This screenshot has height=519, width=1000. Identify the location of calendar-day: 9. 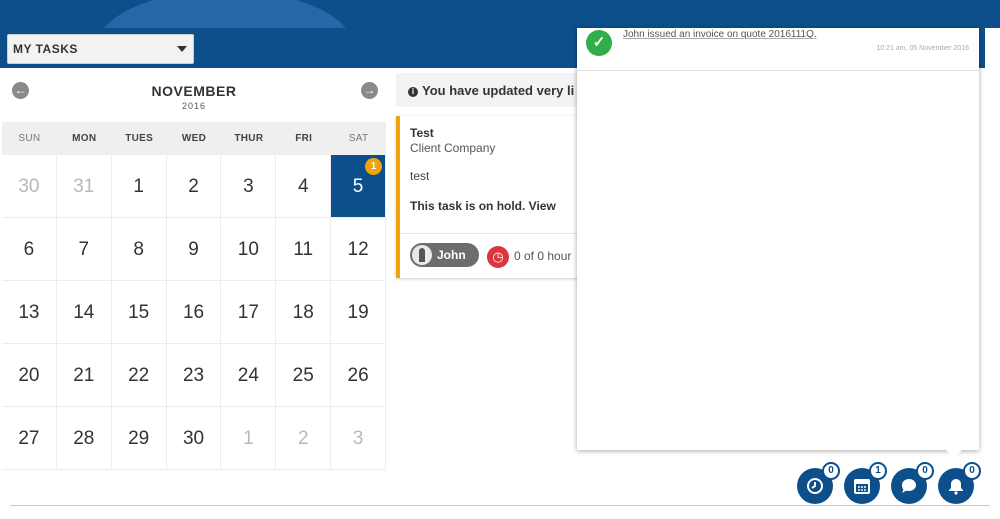
(194, 249).